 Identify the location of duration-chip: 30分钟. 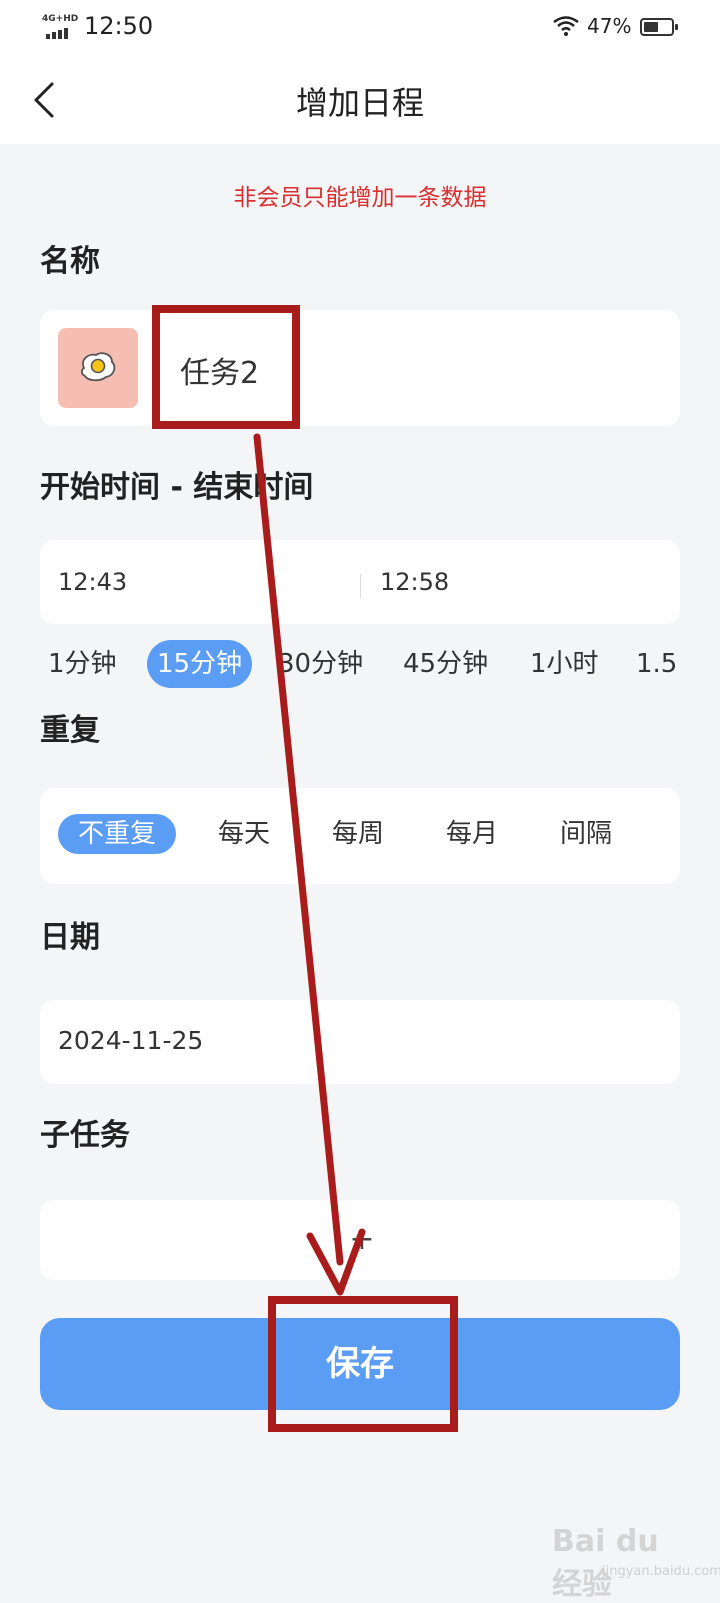
(320, 664).